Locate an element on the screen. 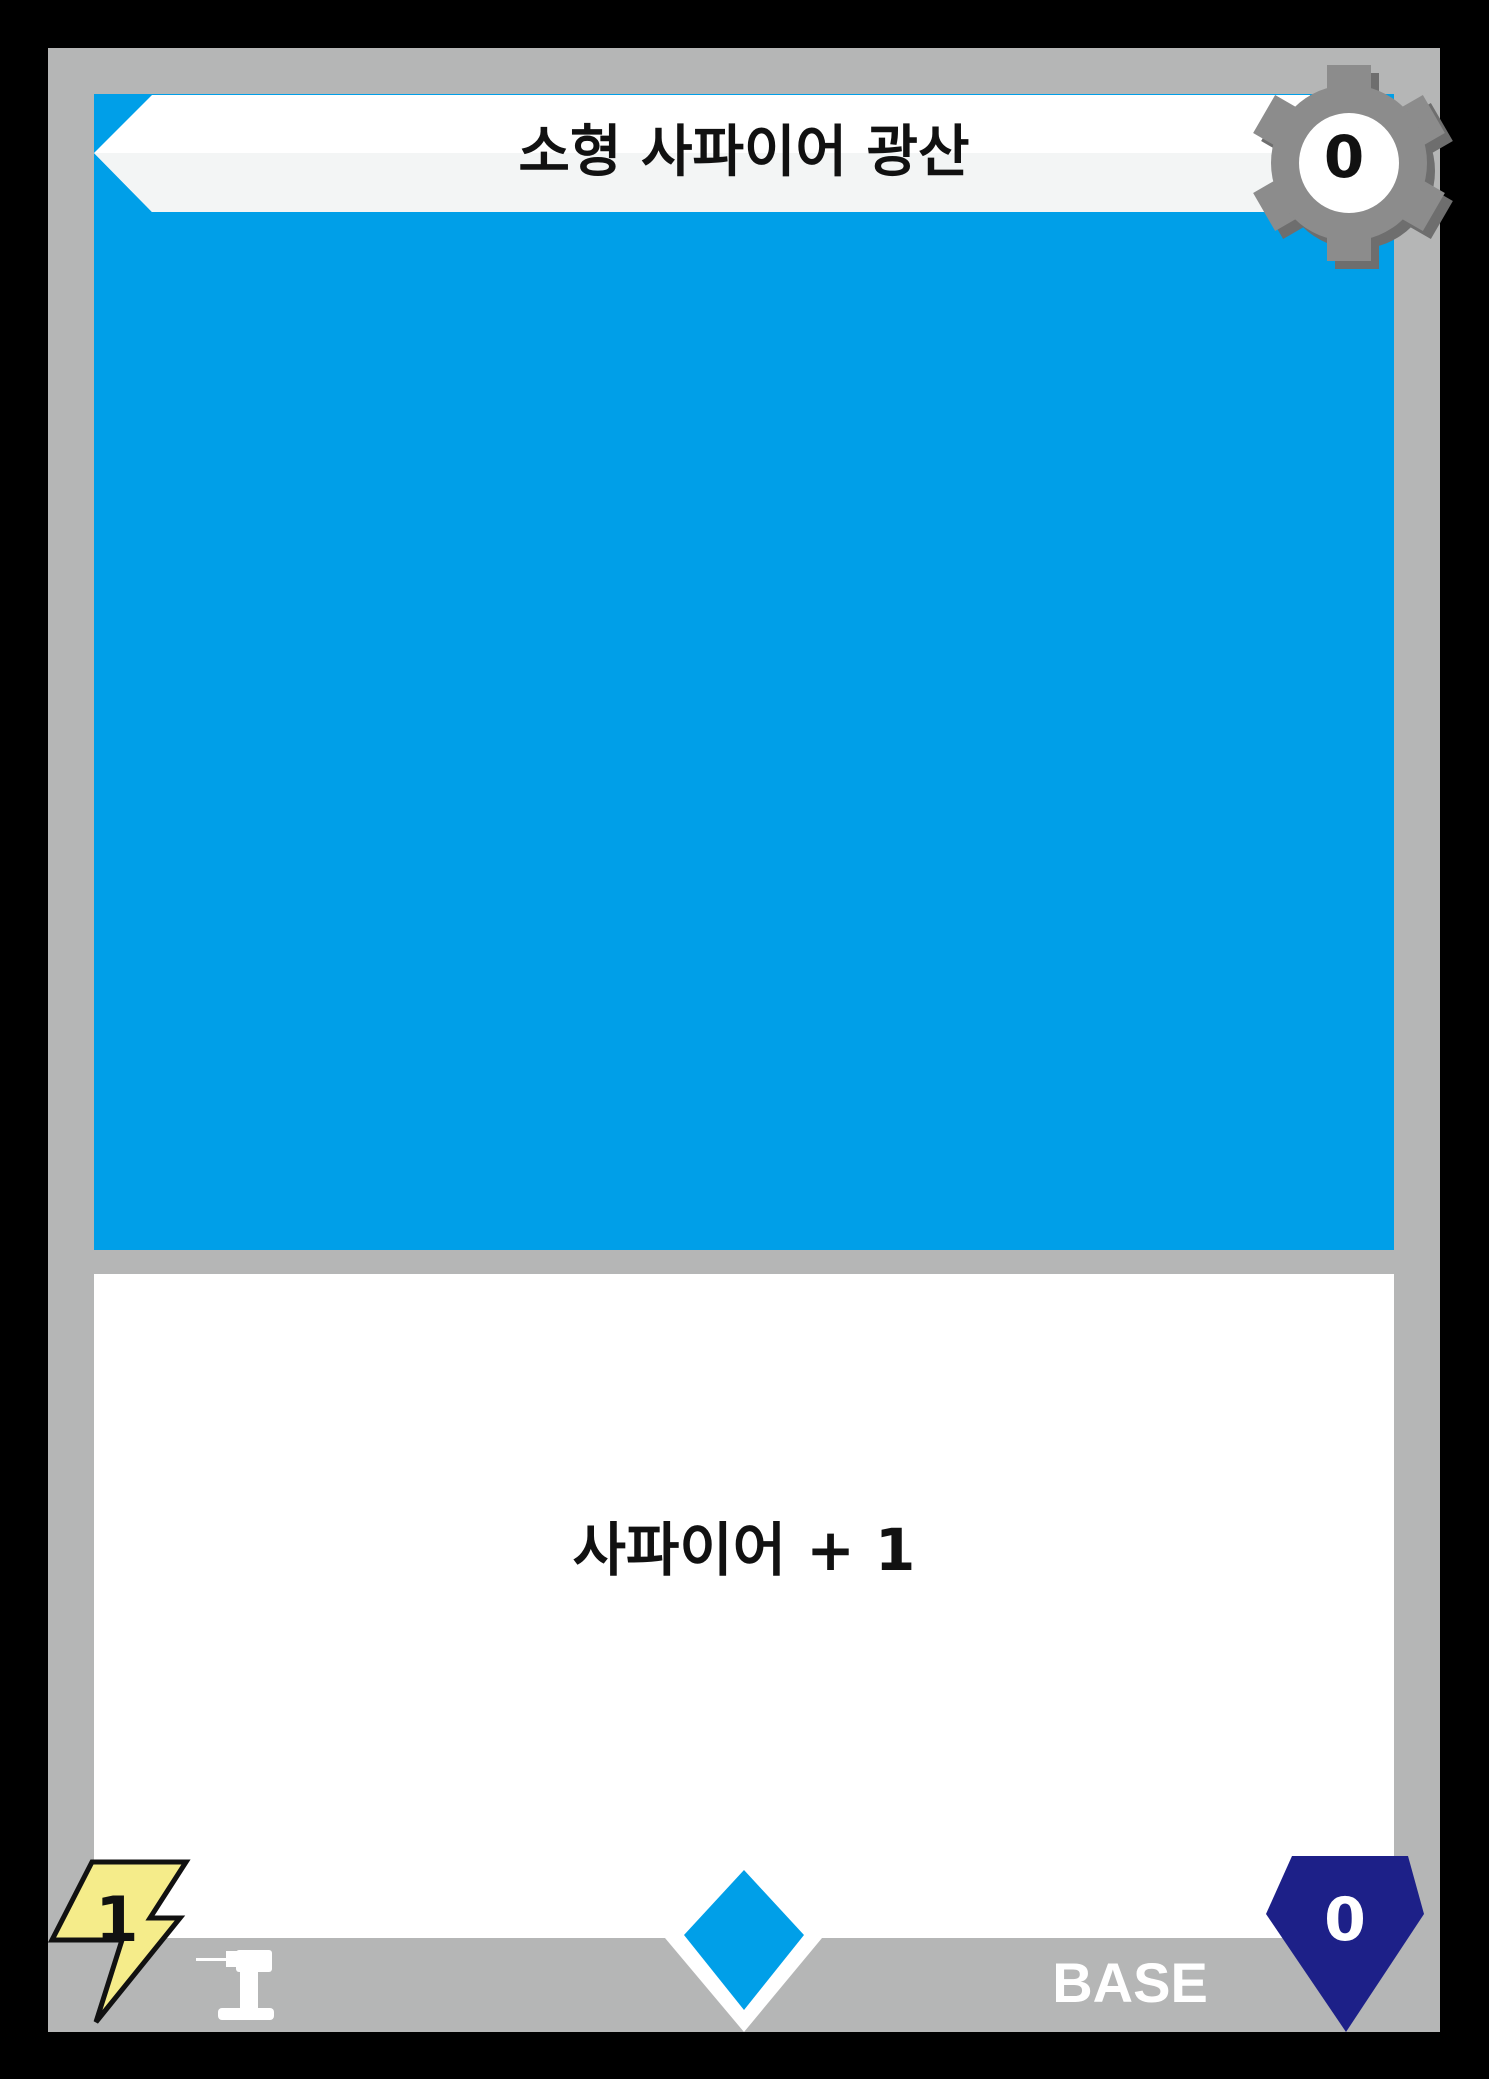  card-type-label: BASE is located at coordinates (1130, 1982).